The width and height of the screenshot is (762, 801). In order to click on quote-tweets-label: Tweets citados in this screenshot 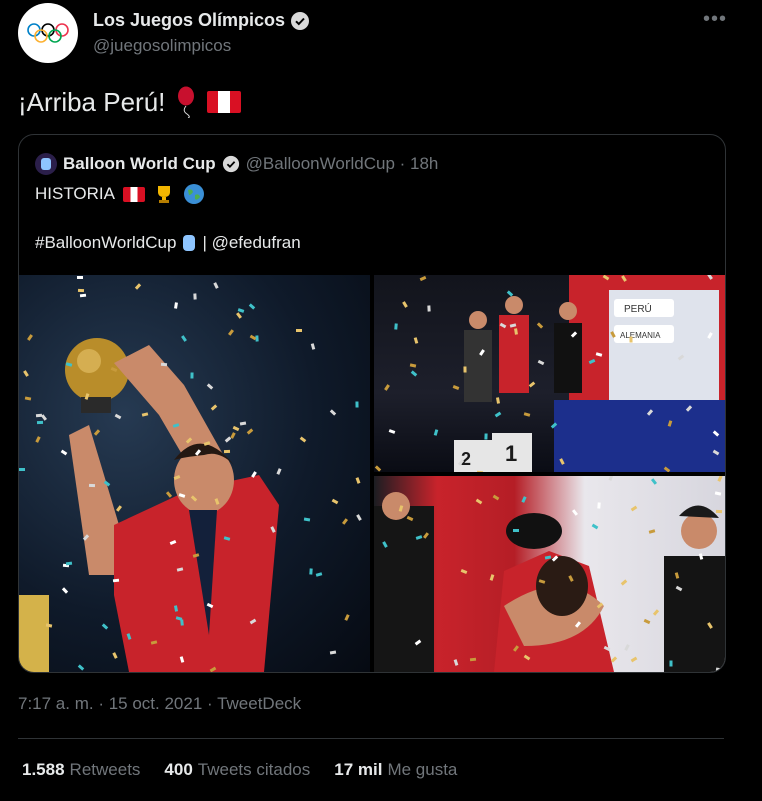, I will do `click(254, 769)`.